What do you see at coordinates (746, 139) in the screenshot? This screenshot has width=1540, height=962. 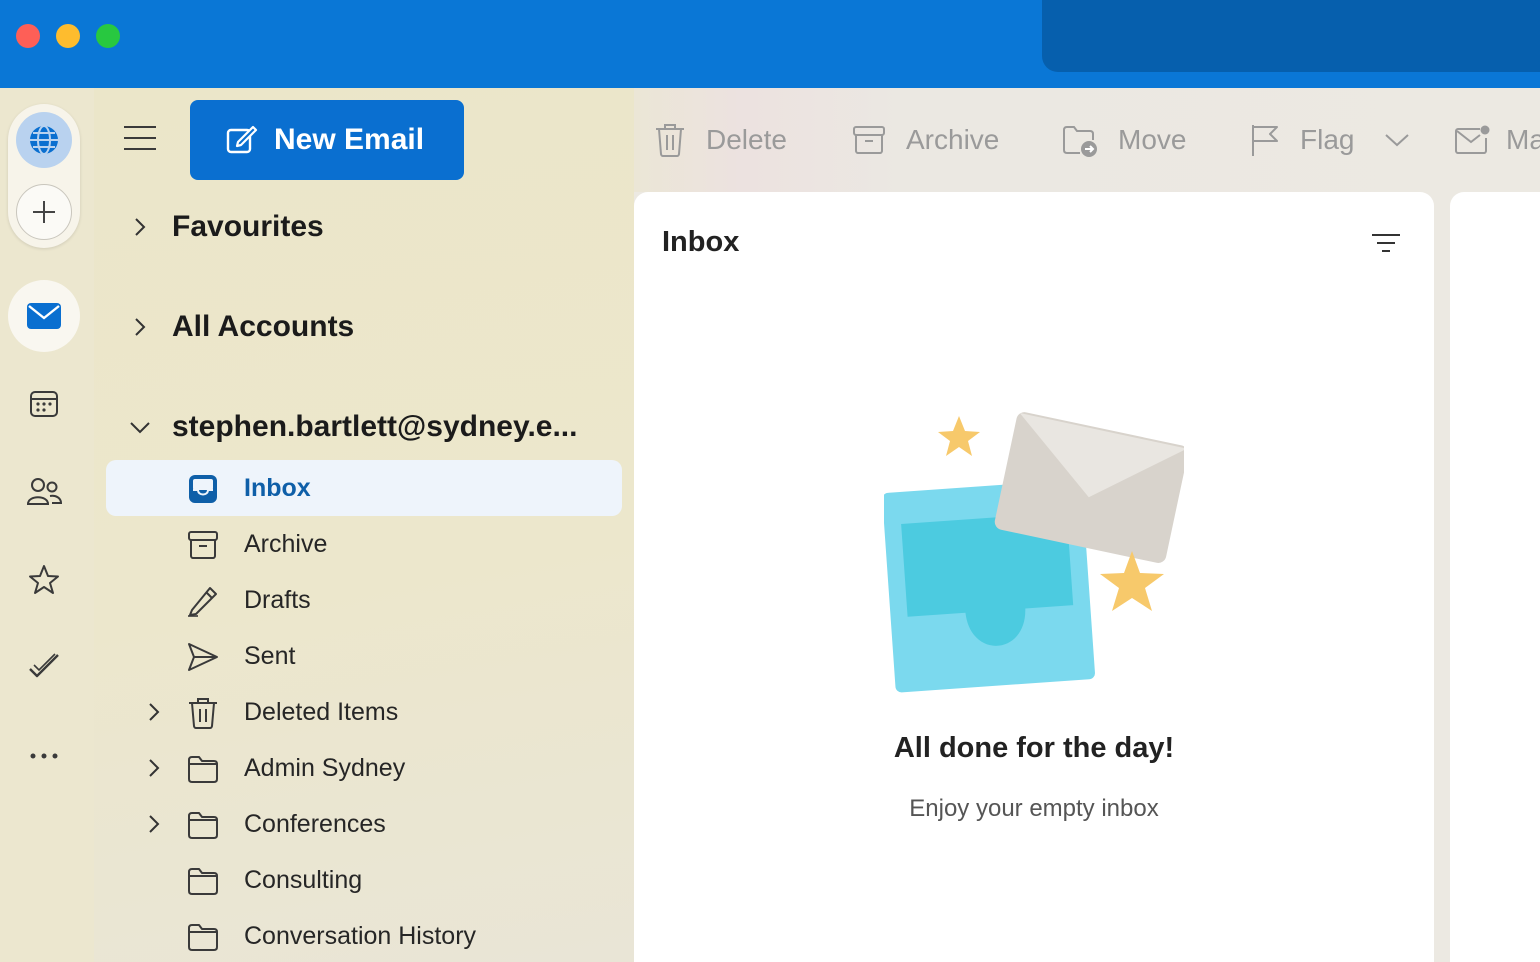 I see `delete-label: Delete` at bounding box center [746, 139].